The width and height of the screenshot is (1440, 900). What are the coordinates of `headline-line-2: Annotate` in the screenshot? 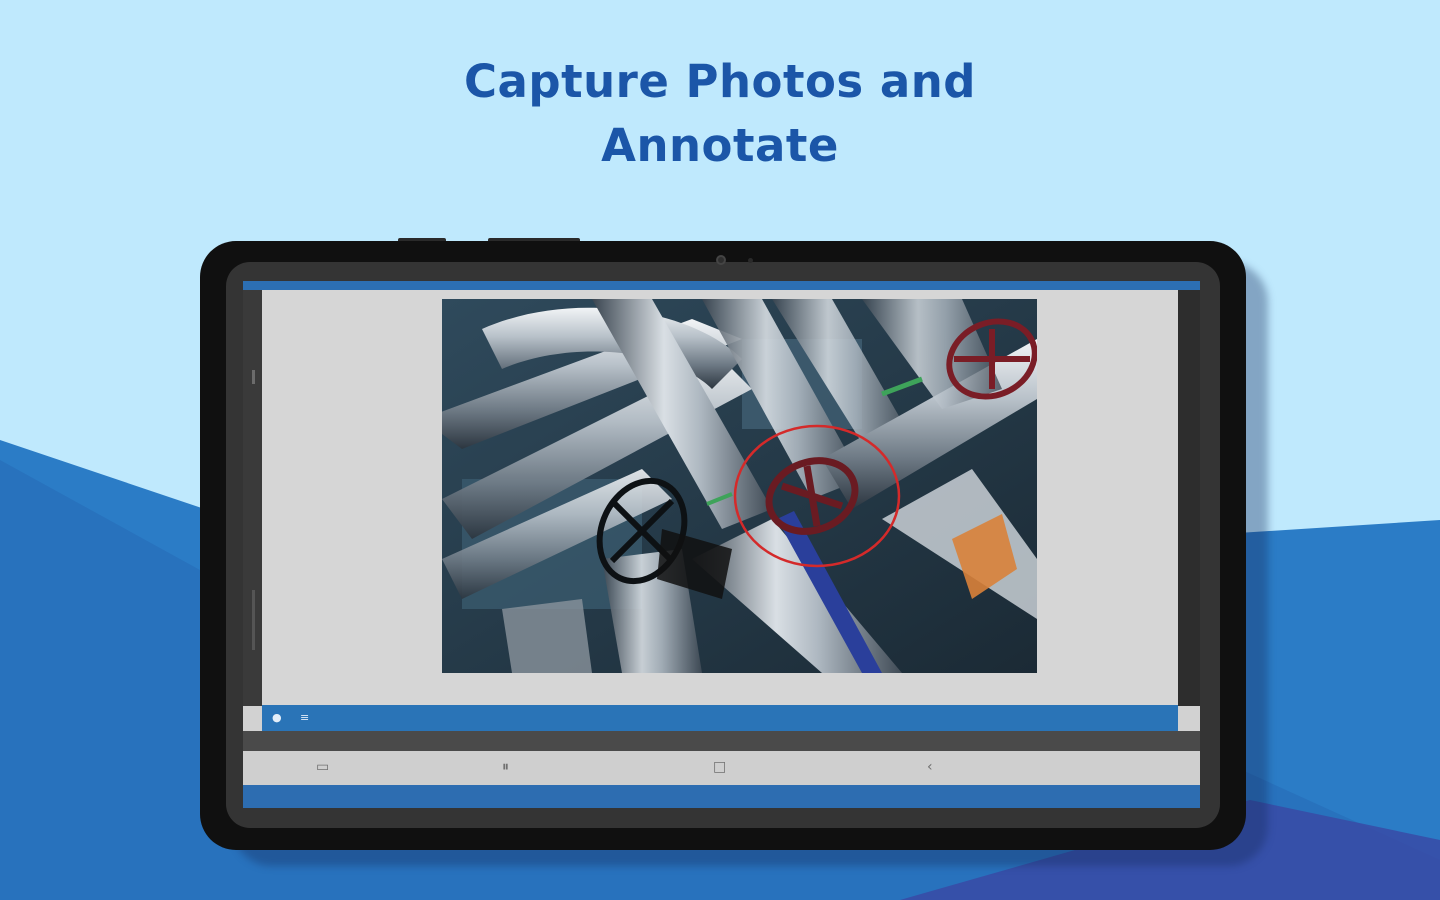 It's located at (720, 145).